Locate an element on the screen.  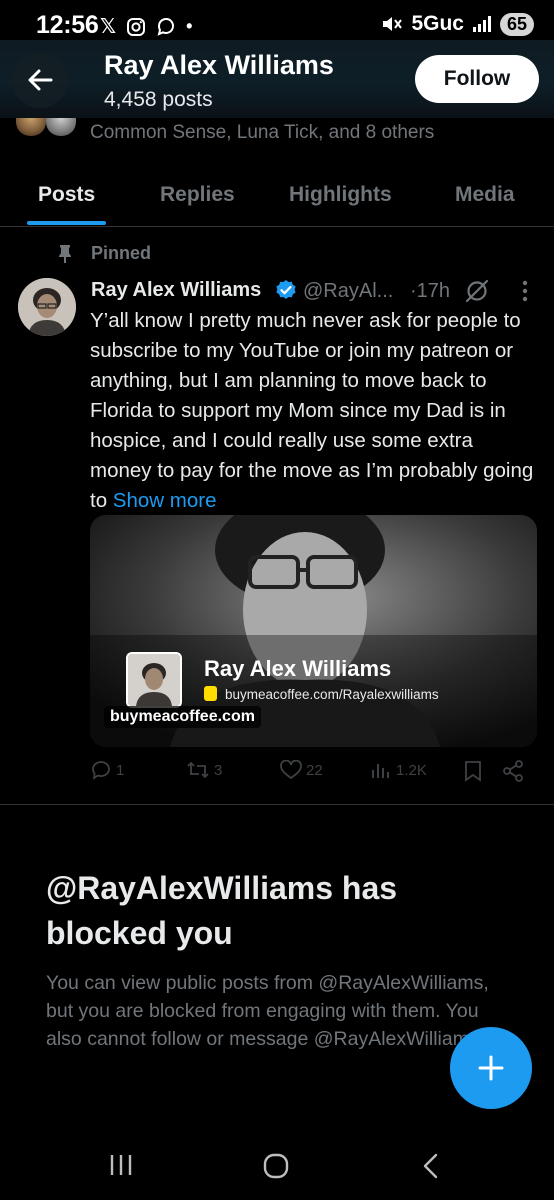
repost-button: 3 is located at coordinates (204, 770).